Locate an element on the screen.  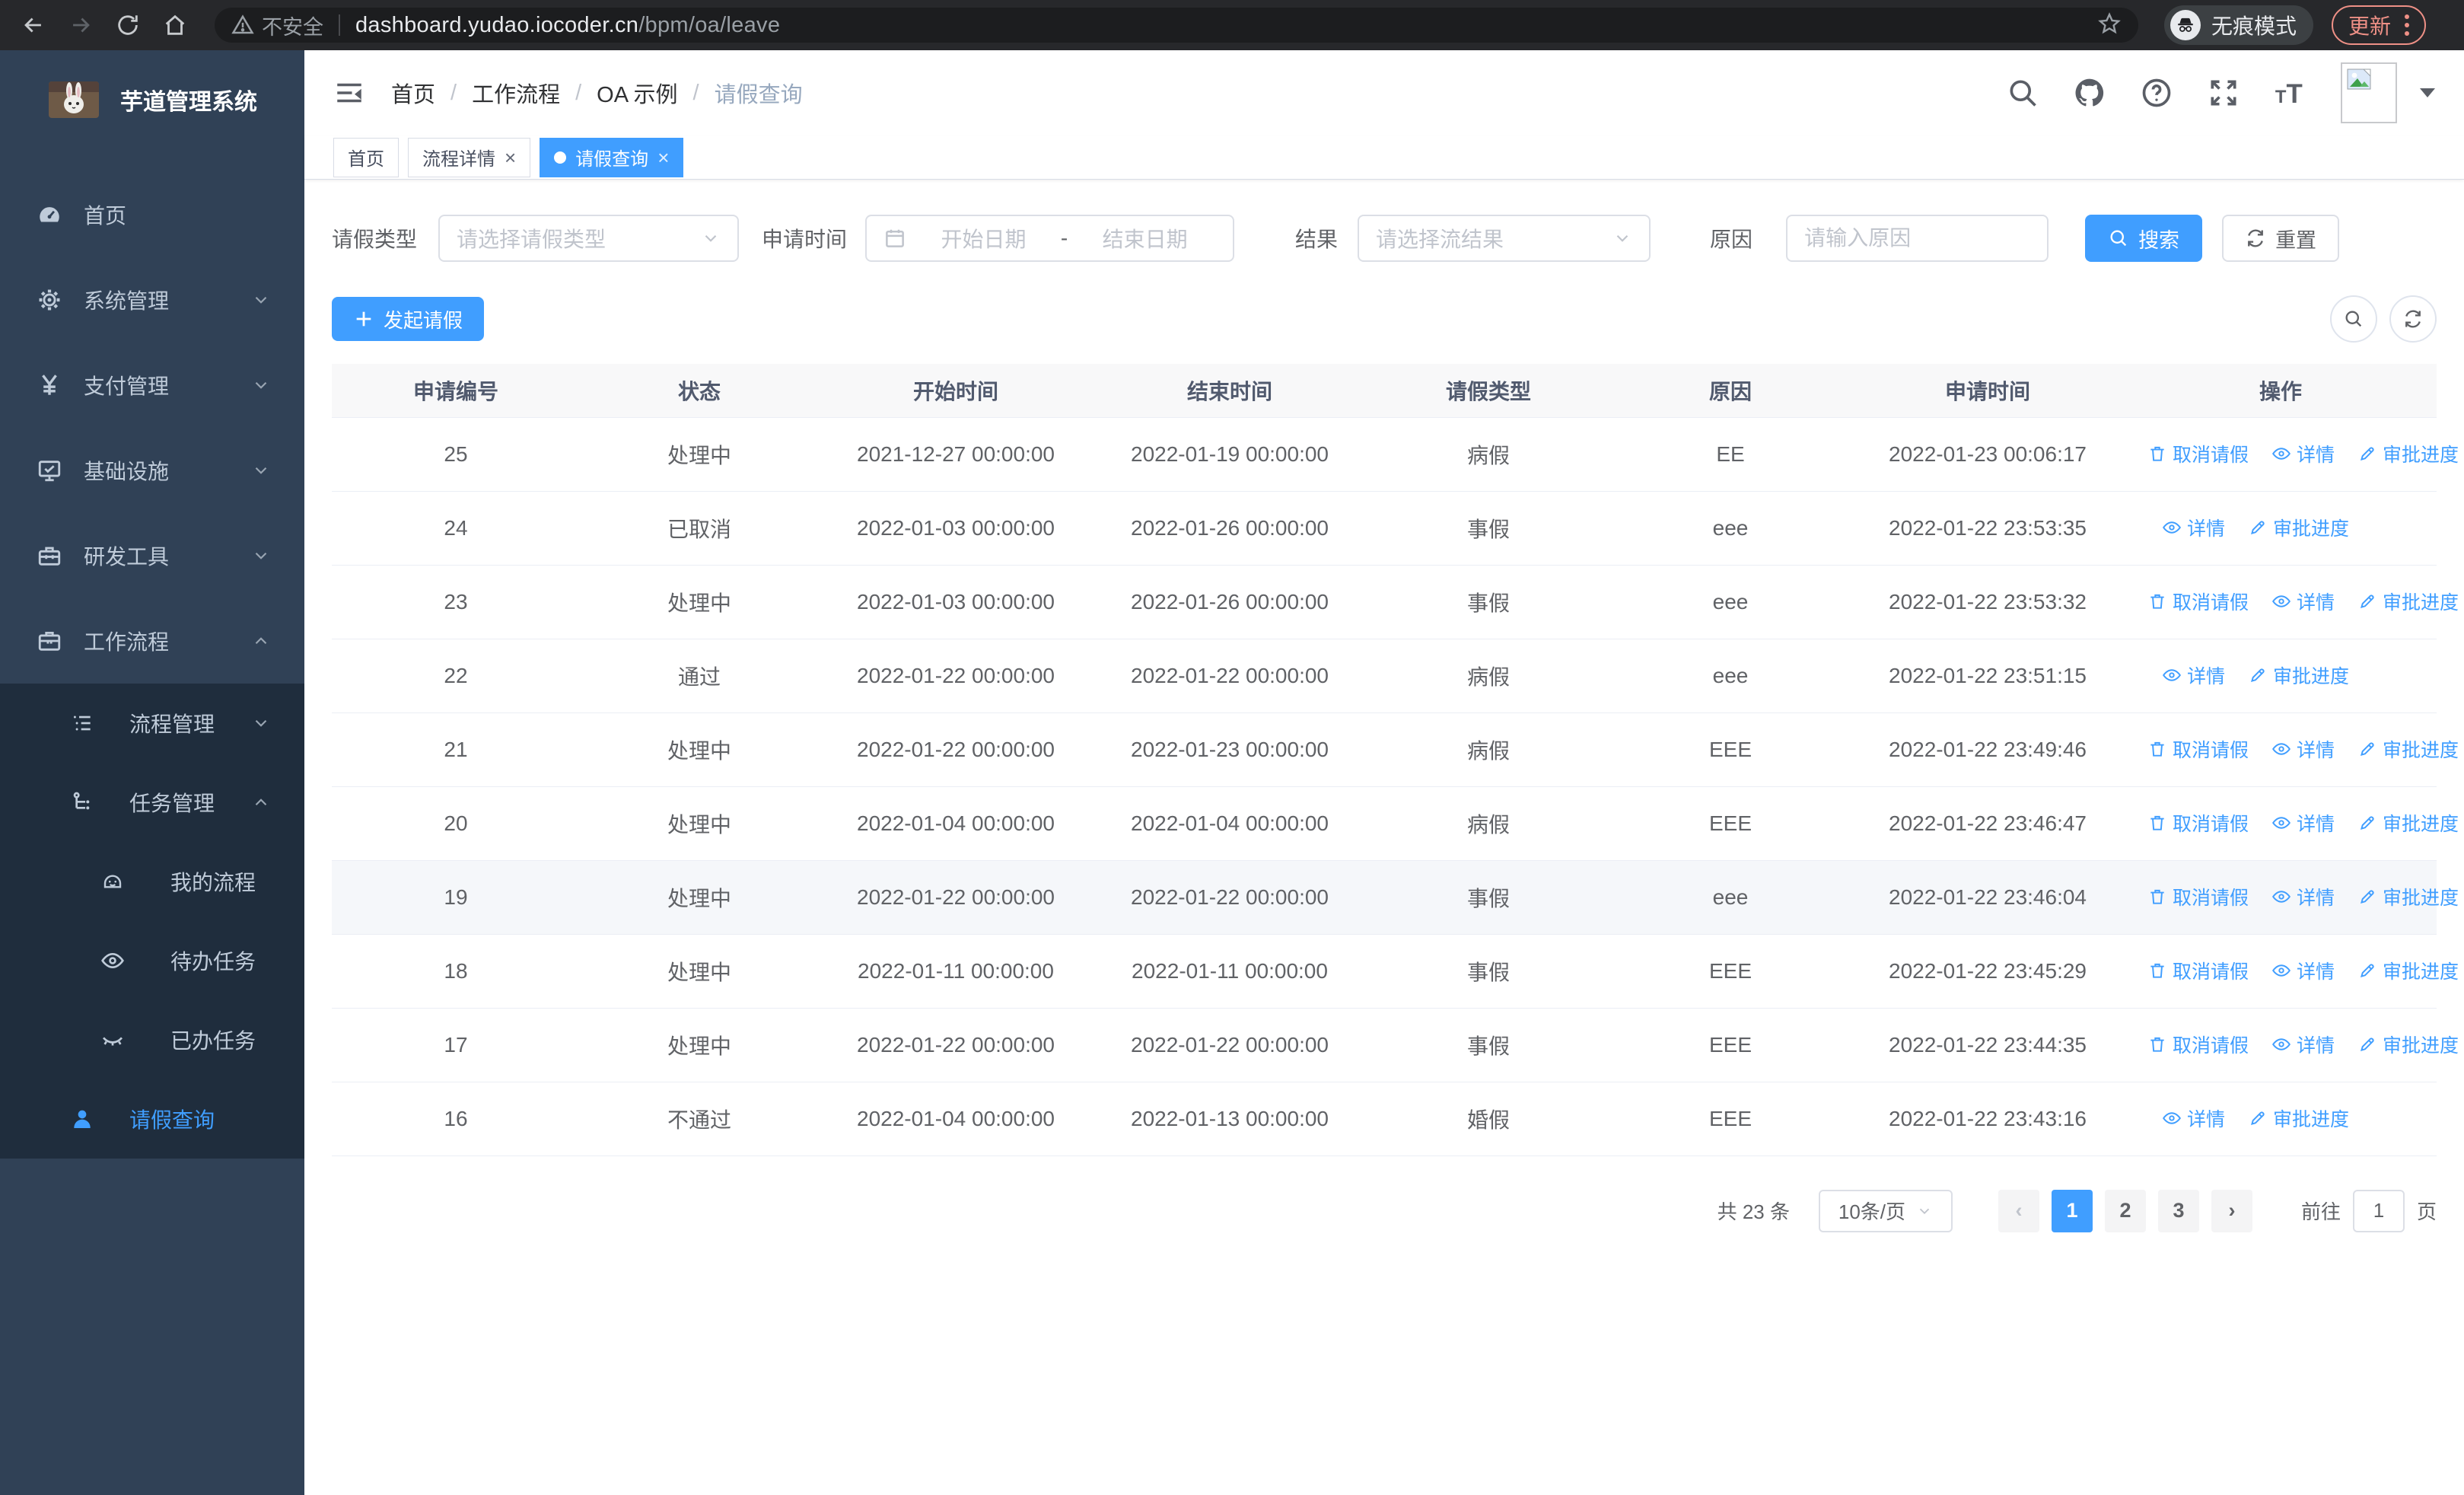
bookmark-star-icon is located at coordinates (2109, 26).